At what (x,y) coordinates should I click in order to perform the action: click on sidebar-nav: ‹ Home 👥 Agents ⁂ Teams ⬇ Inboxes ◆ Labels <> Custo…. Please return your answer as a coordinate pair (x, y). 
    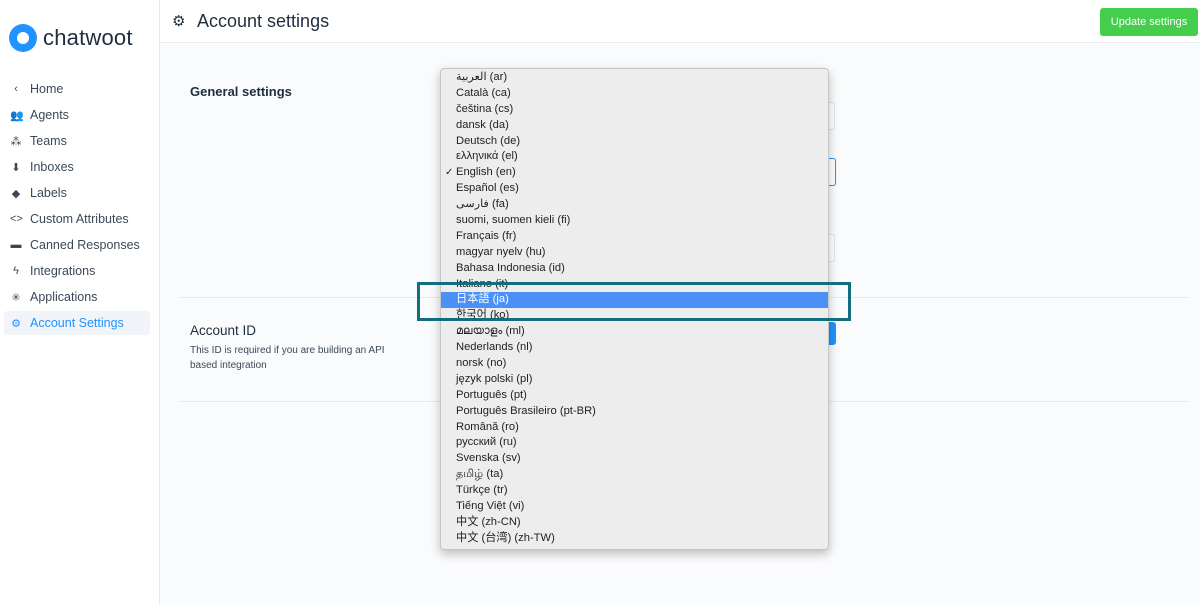
    Looking at the image, I should click on (77, 207).